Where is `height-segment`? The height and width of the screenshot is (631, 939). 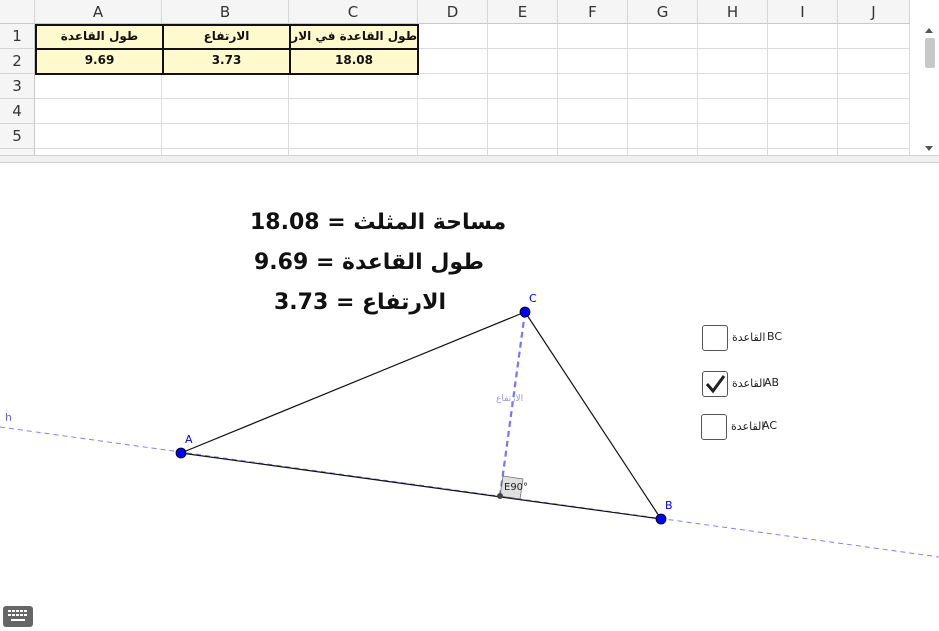 height-segment is located at coordinates (512, 404).